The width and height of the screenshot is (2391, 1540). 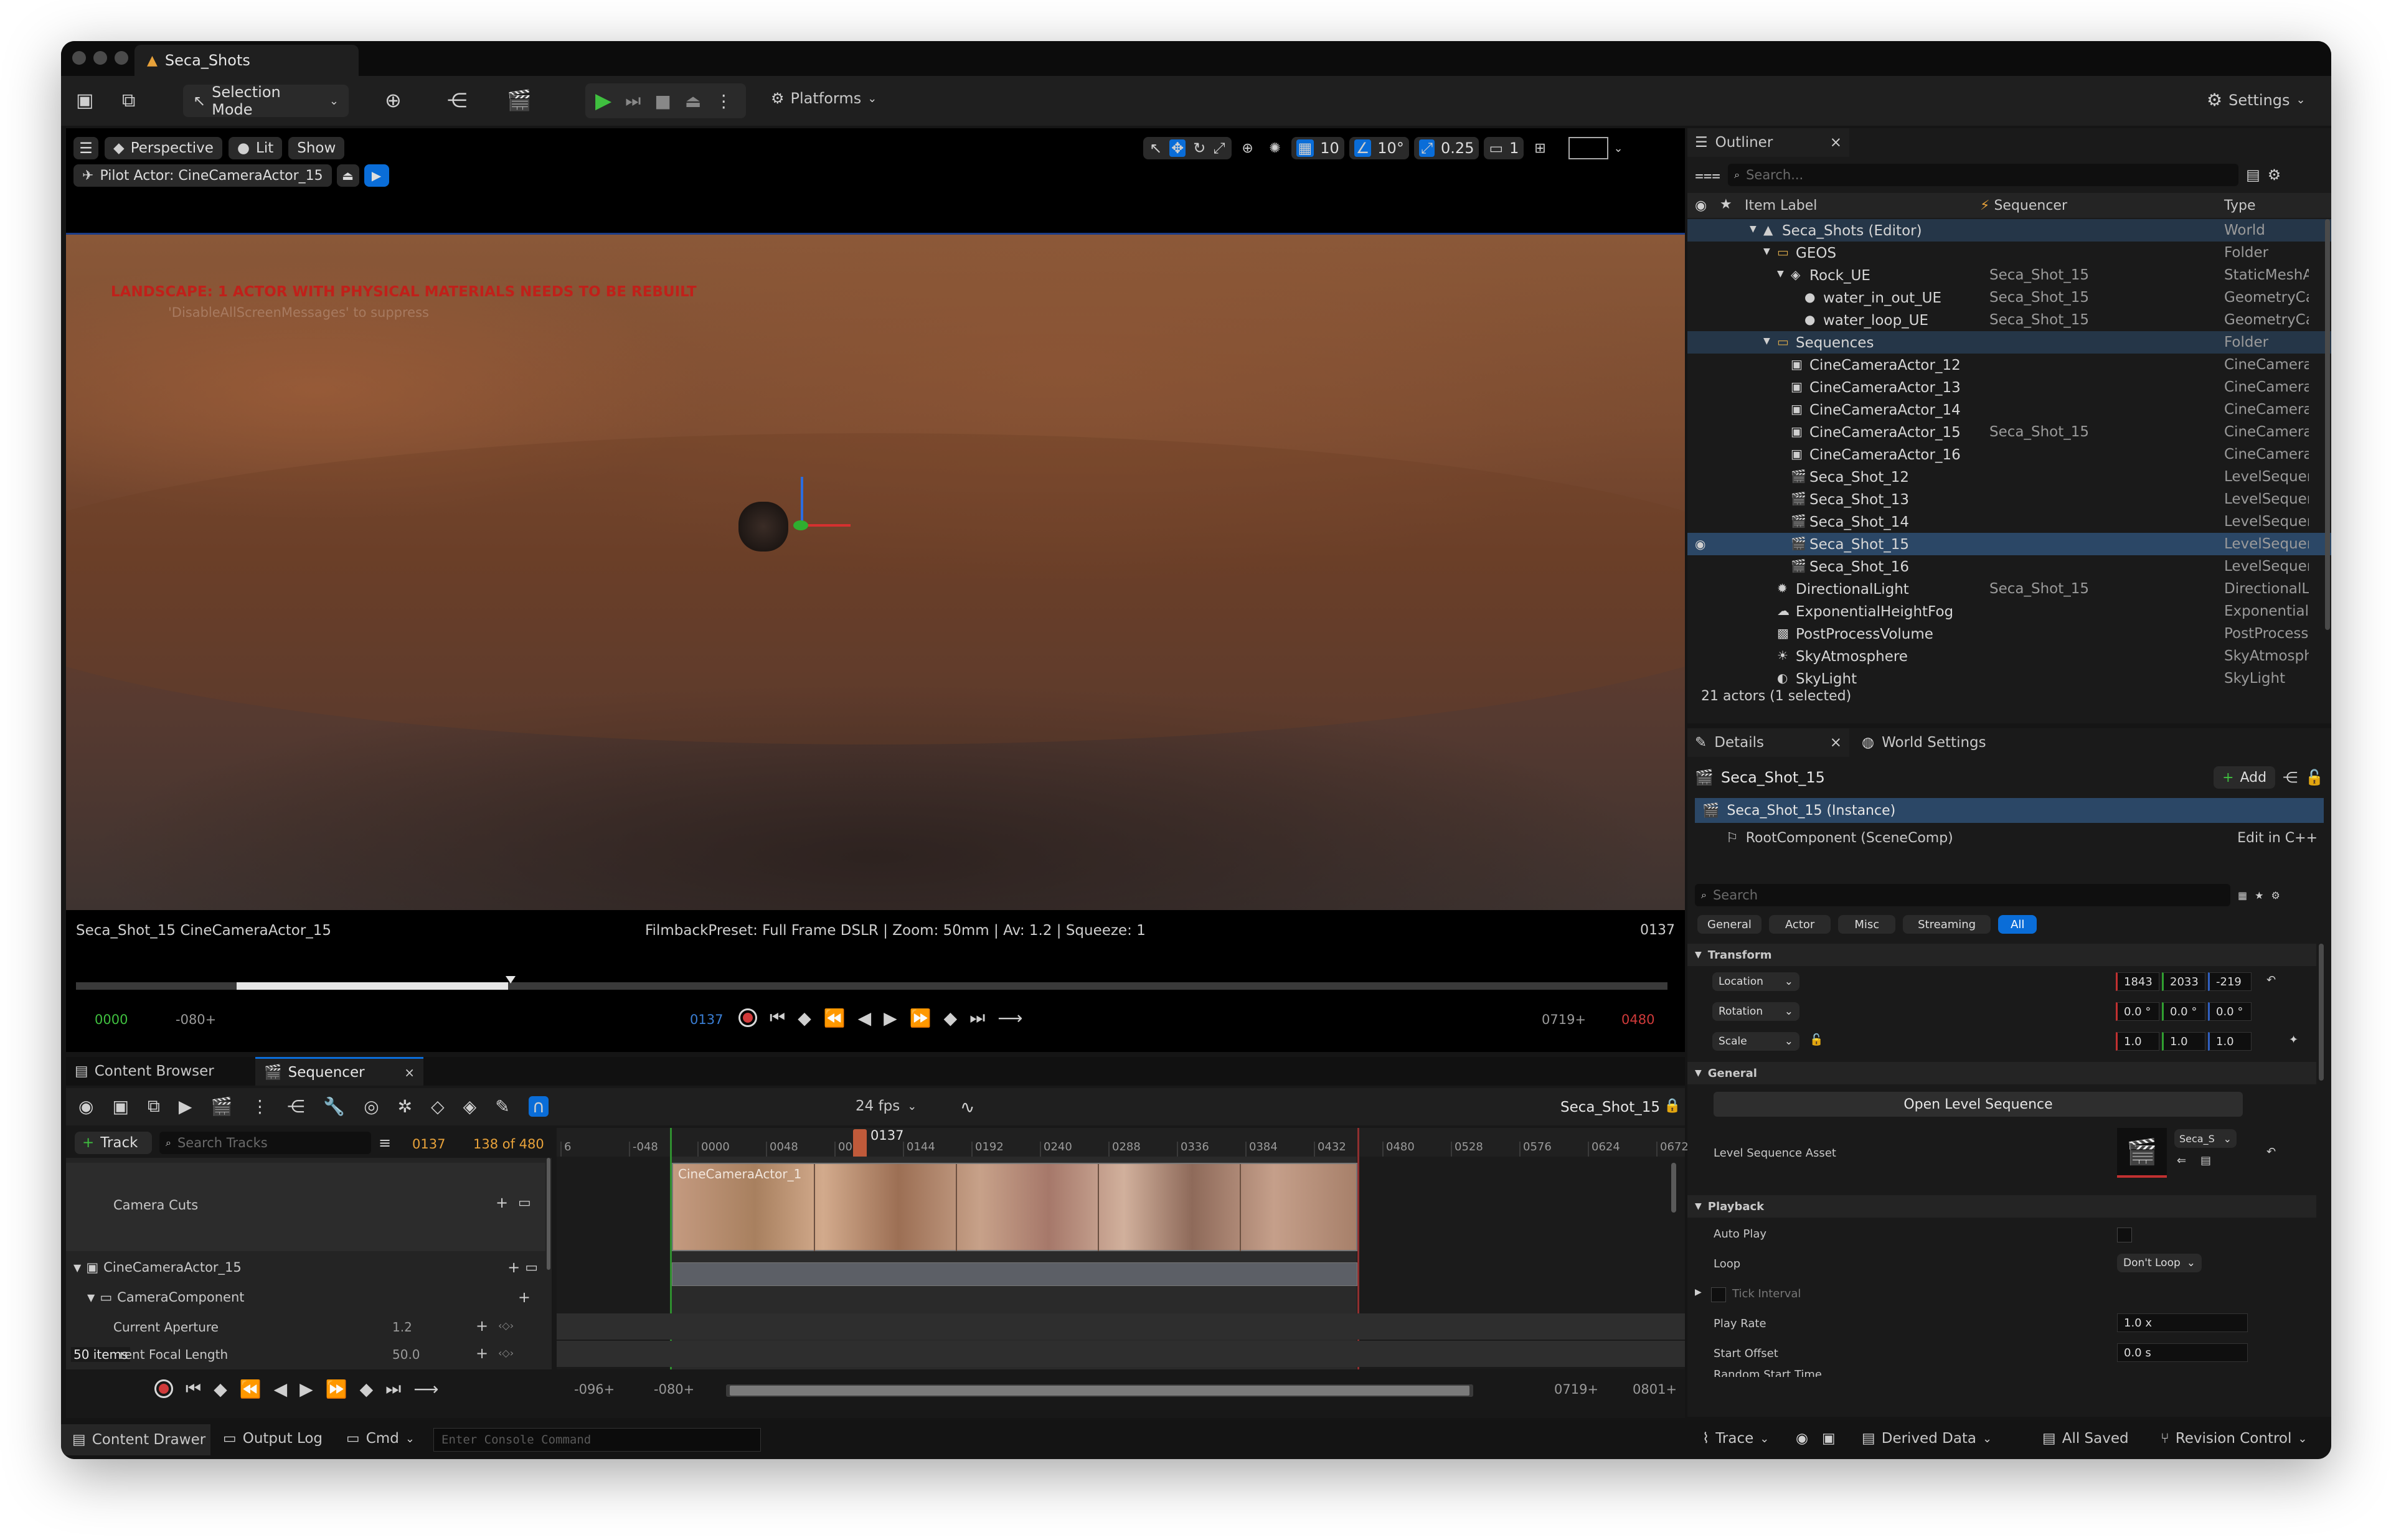 I want to click on lock-icon: 🔒, so click(x=1672, y=1106).